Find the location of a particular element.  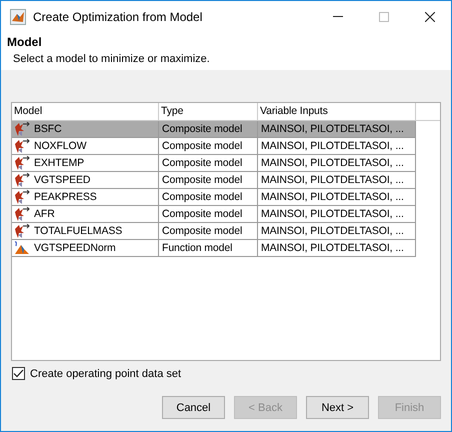

table-cell-text: TOTALFUELMASS is located at coordinates (78, 231).